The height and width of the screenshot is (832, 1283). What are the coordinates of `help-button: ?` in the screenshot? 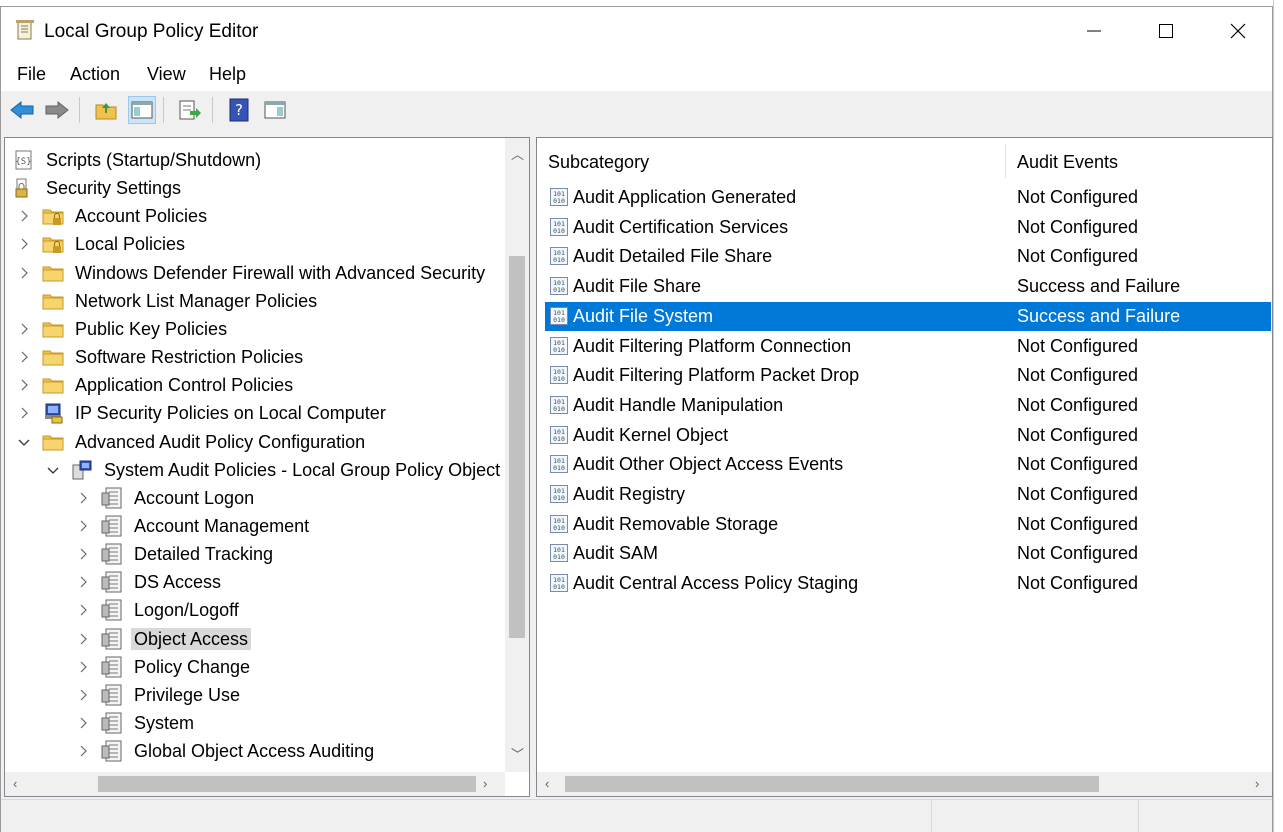 It's located at (239, 110).